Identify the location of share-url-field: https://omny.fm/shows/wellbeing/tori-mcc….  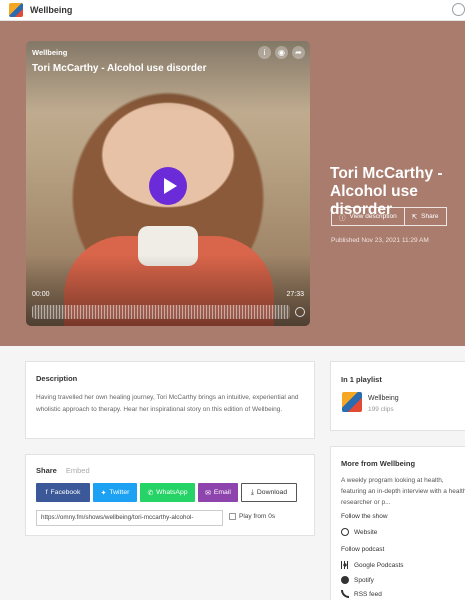
(129, 518).